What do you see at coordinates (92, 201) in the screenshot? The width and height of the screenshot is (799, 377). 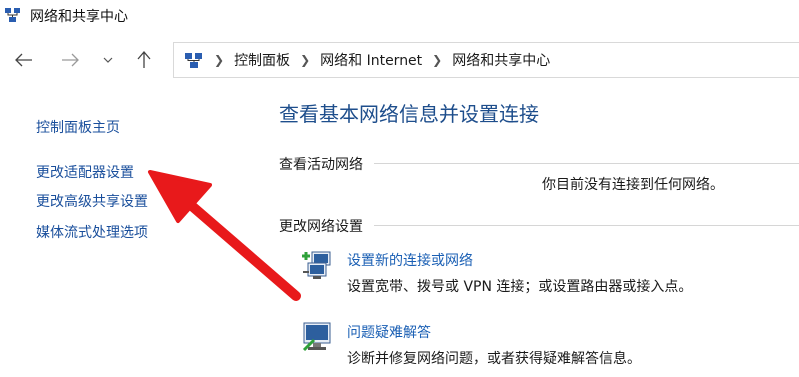 I see `change-advanced-sharing-link: 更改高级共享设置` at bounding box center [92, 201].